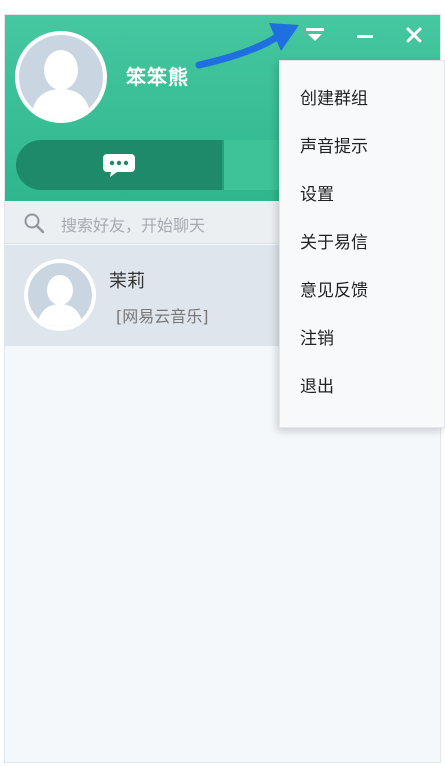  Describe the element at coordinates (157, 77) in the screenshot. I see `profile-username: 笨笨熊` at that location.